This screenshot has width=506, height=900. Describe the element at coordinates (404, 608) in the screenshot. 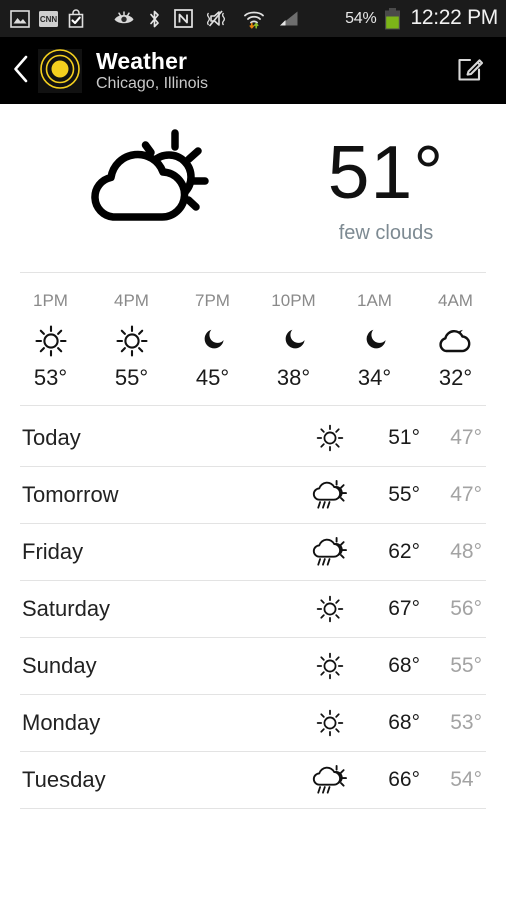

I see `daily-high-temp: 67°` at that location.